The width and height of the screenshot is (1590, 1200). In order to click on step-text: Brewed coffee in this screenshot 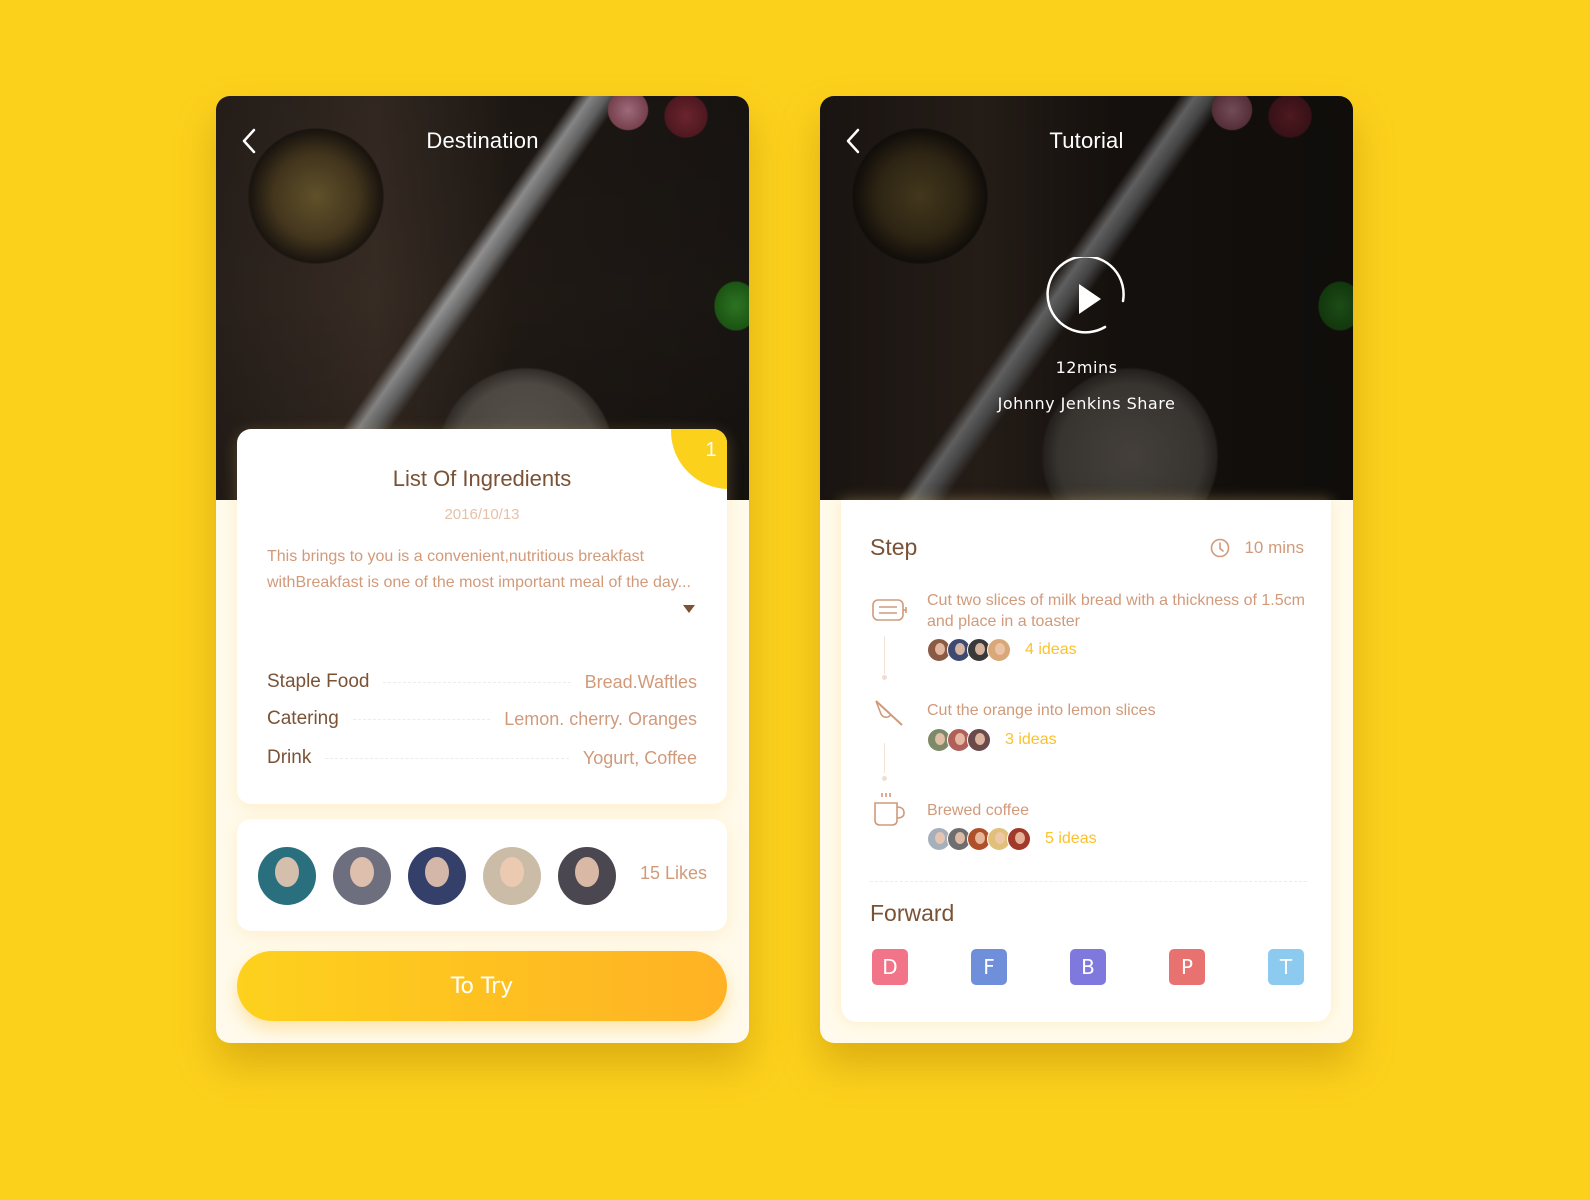, I will do `click(978, 810)`.